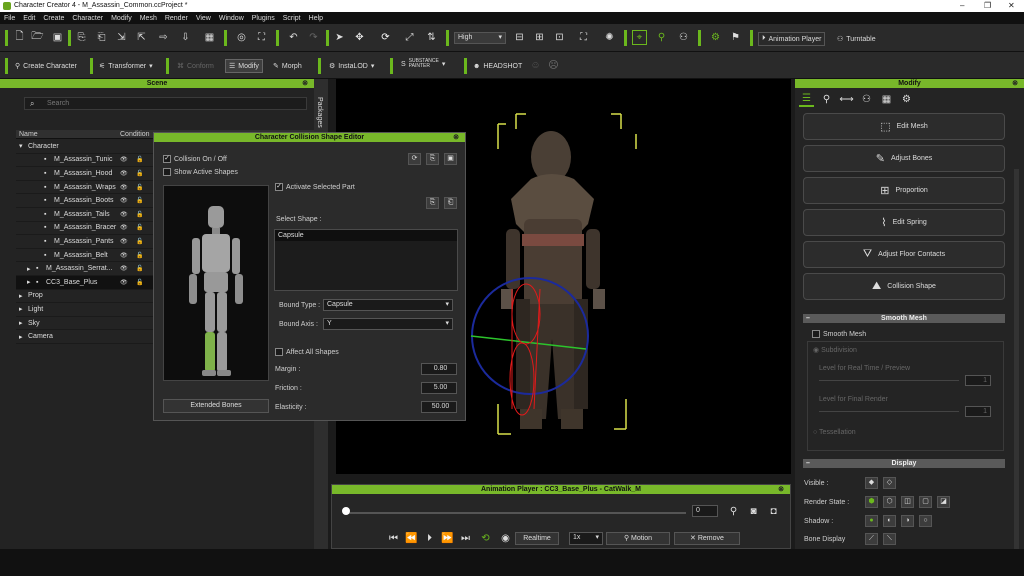 The image size is (1024, 576). Describe the element at coordinates (101, 37) in the screenshot. I see `export-icon: ⎗` at that location.